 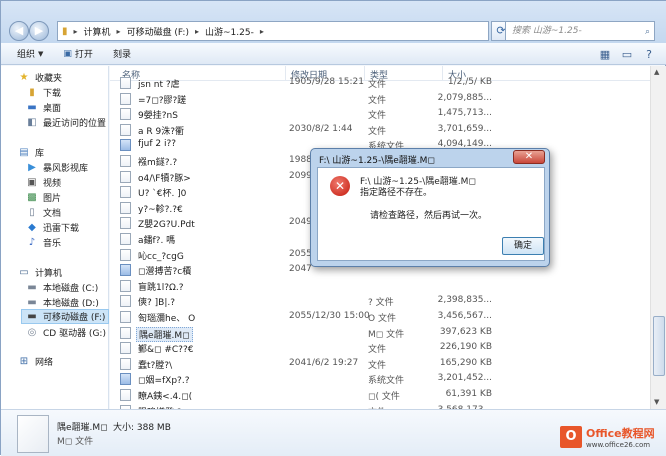 What do you see at coordinates (396, 193) in the screenshot?
I see `dialog-message: 指定路径不存在。` at bounding box center [396, 193].